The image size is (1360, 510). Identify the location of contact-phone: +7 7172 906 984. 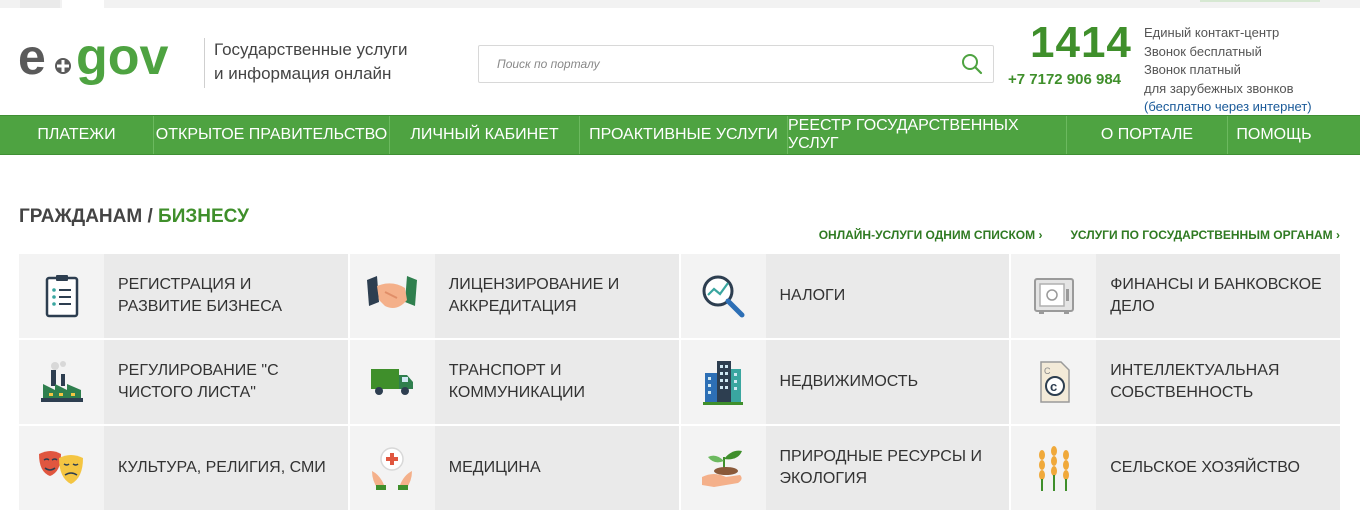
(1064, 79).